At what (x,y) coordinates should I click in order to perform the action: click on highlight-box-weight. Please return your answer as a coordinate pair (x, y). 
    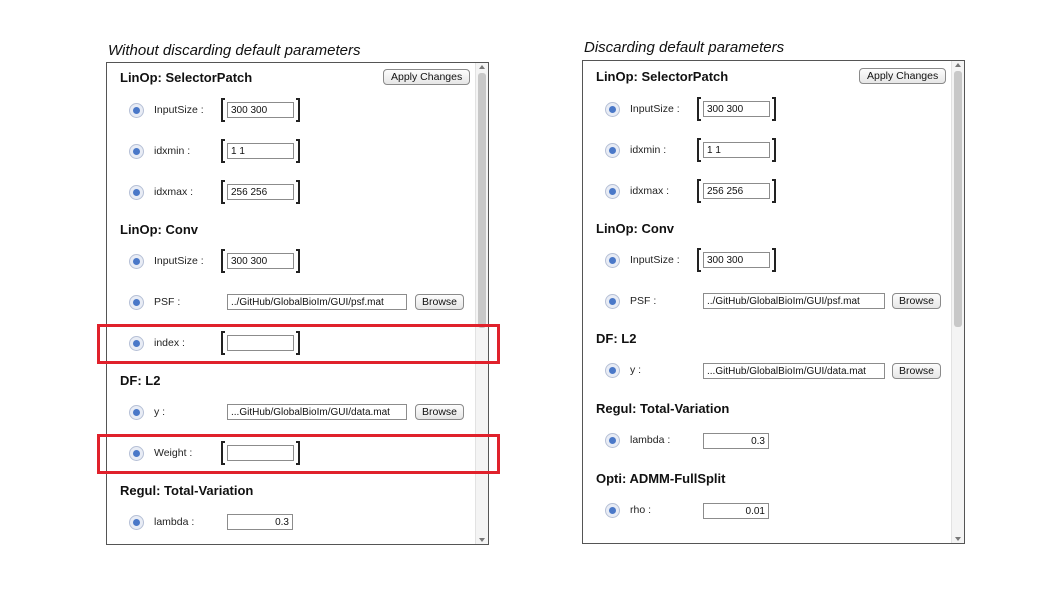
    Looking at the image, I should click on (298, 454).